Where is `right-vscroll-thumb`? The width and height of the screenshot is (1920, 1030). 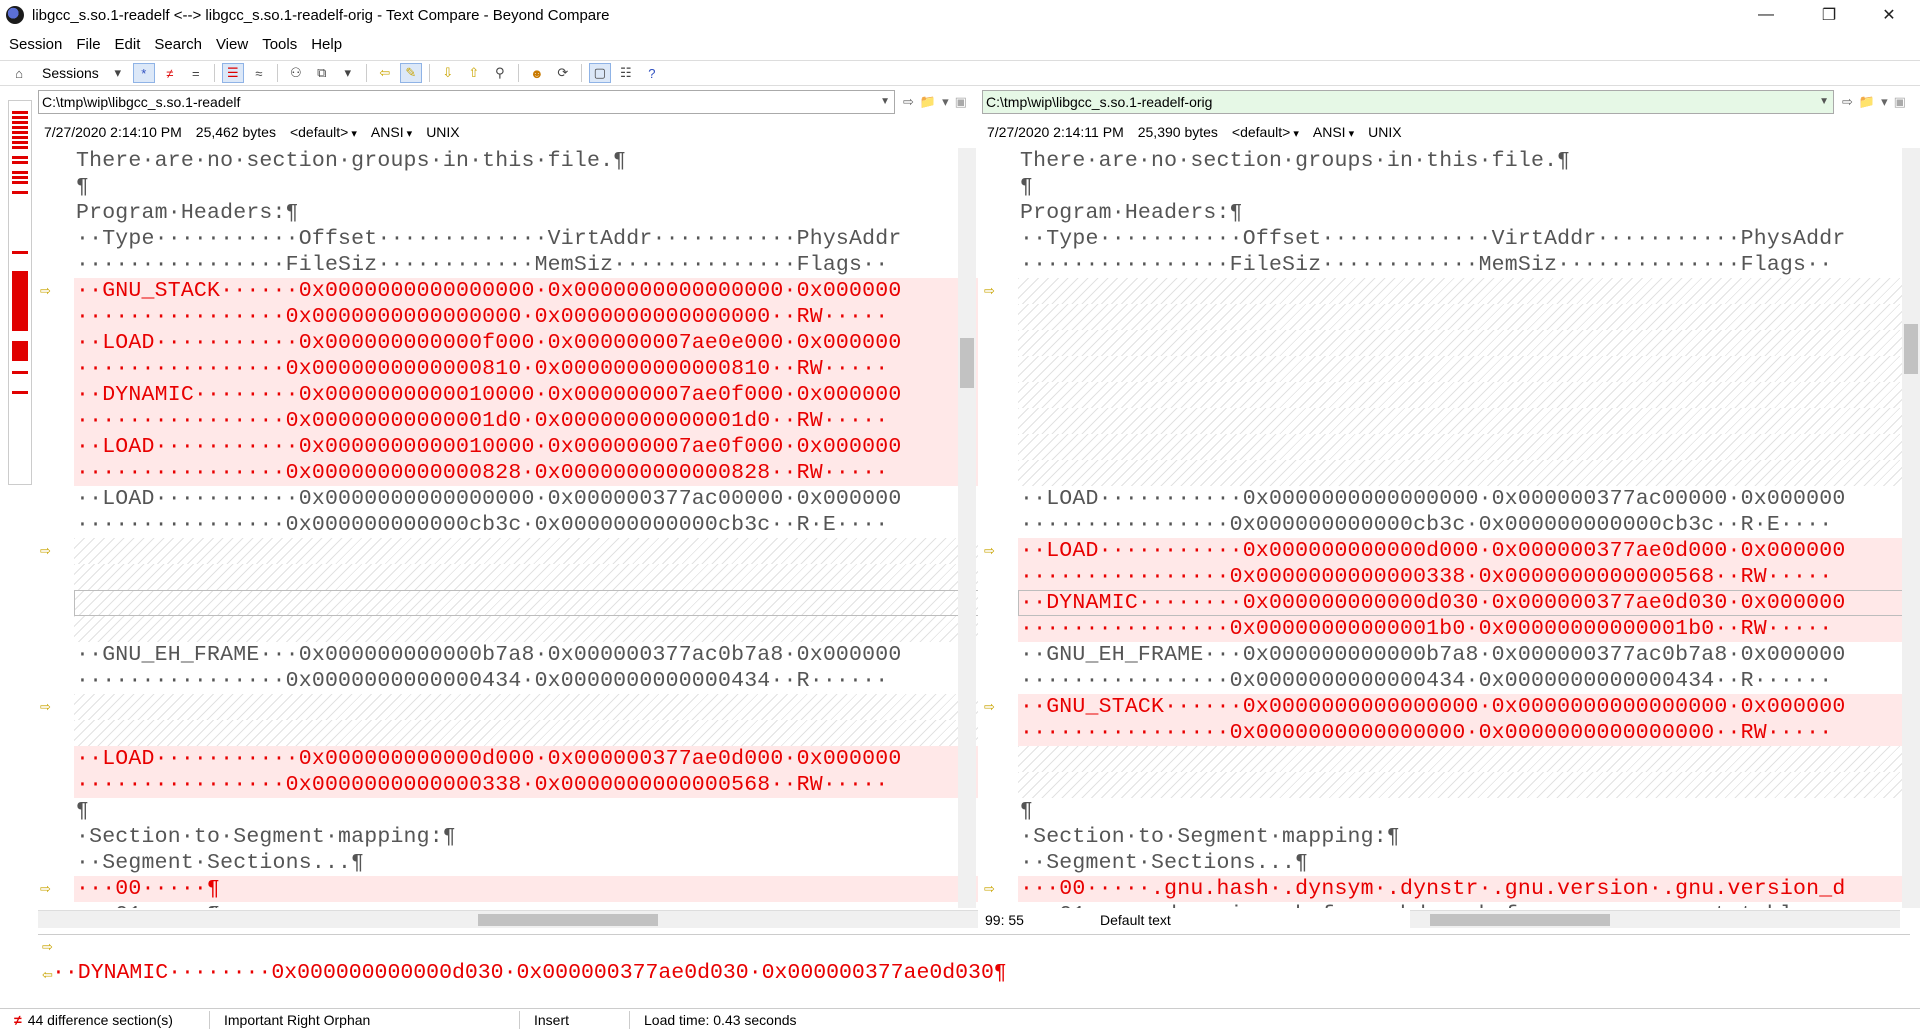
right-vscroll-thumb is located at coordinates (1911, 349).